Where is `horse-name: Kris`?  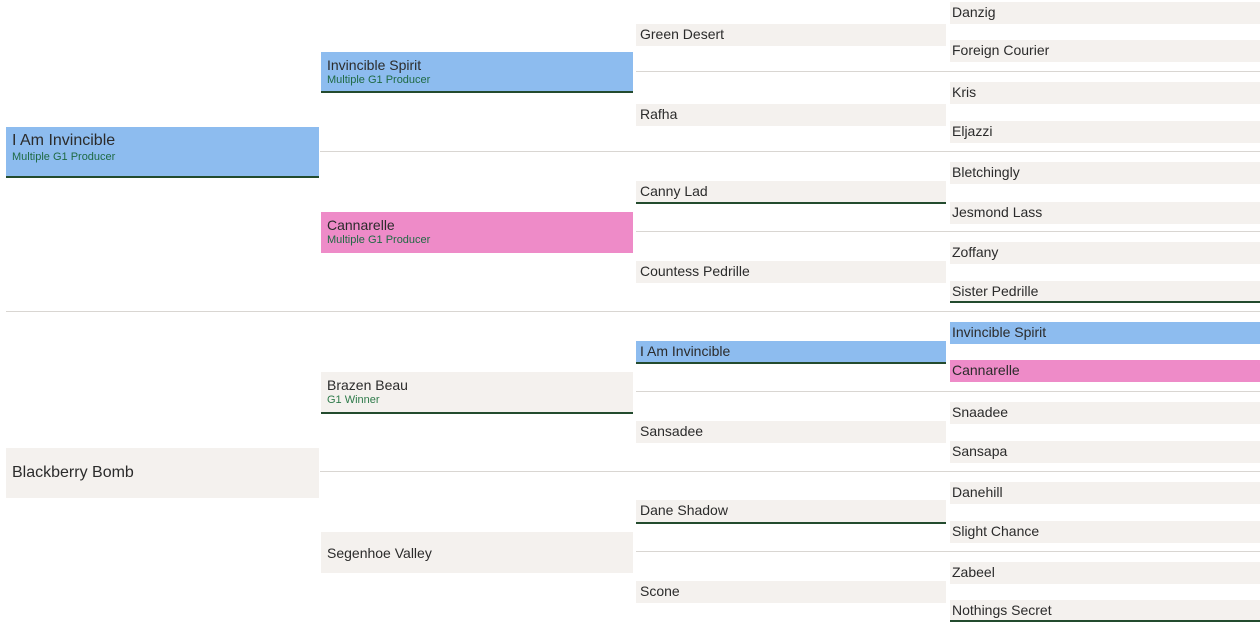 horse-name: Kris is located at coordinates (964, 92).